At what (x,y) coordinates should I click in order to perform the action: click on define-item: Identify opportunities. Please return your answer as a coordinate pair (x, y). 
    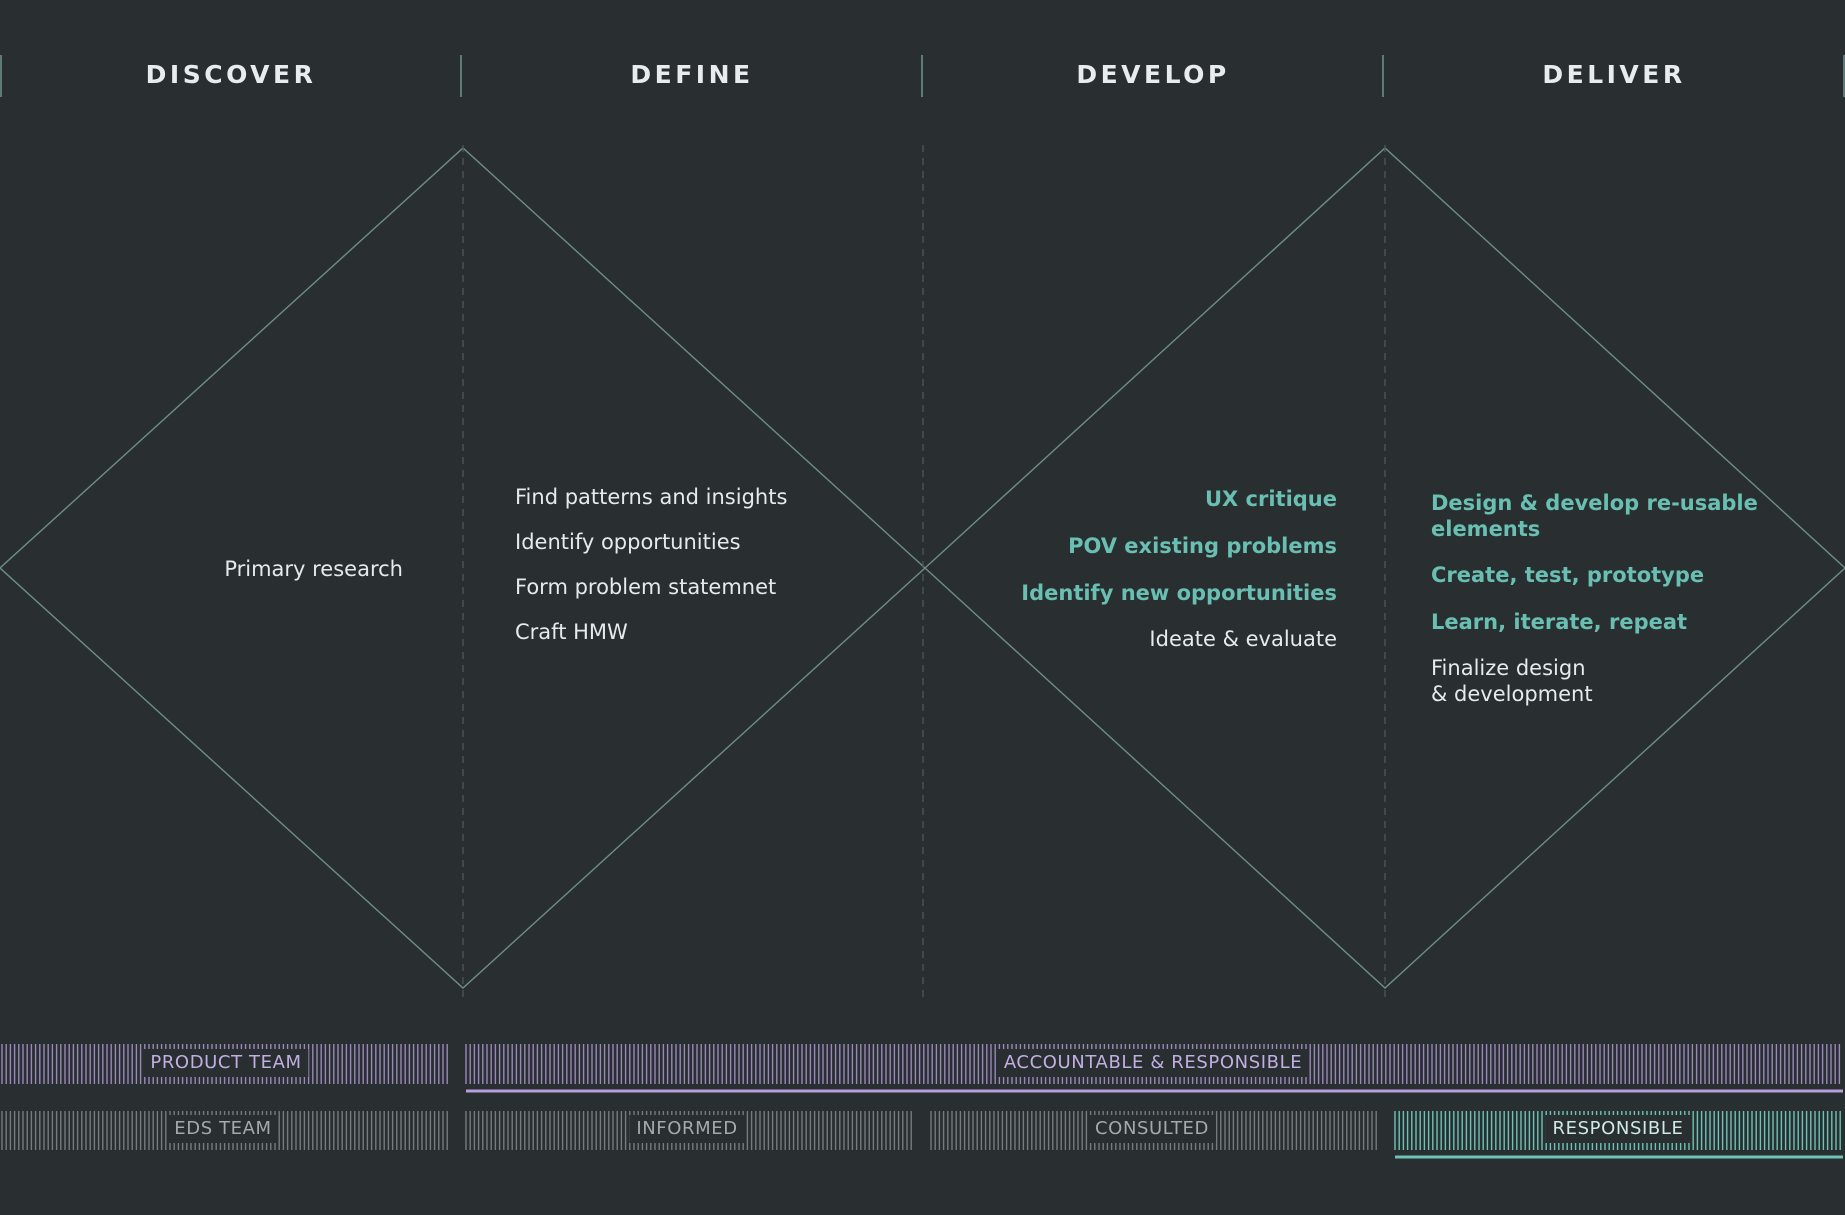
    Looking at the image, I should click on (628, 542).